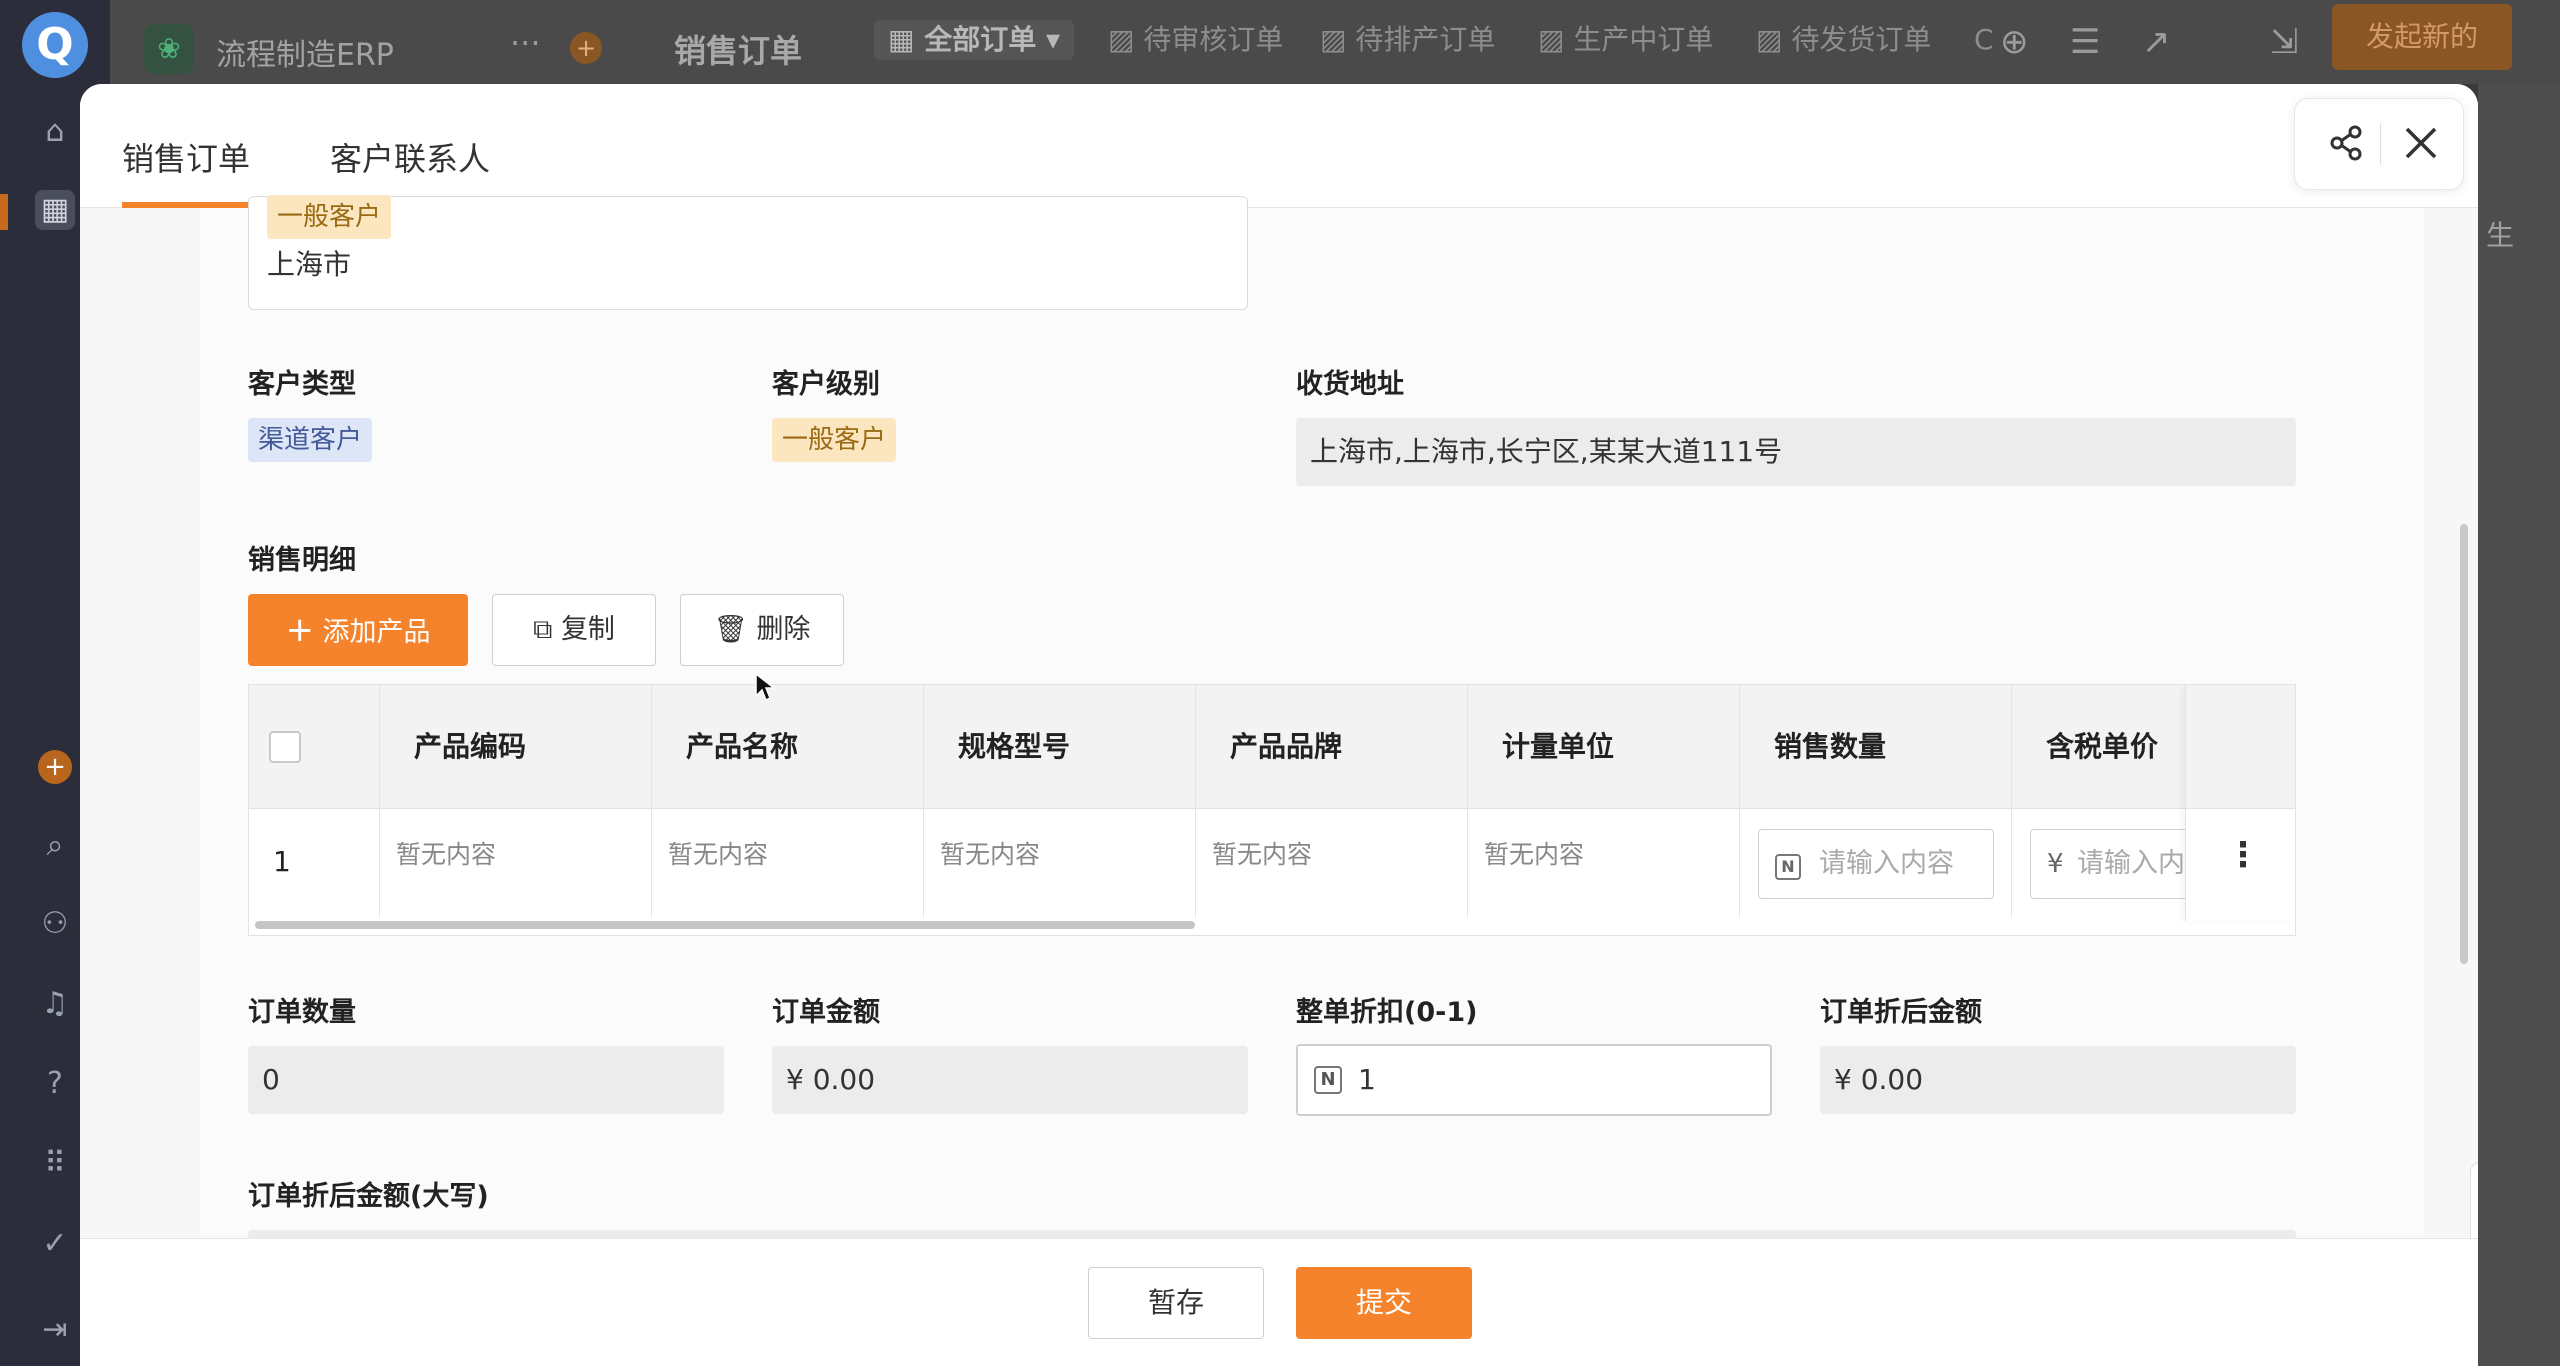 This screenshot has width=2560, height=1366. I want to click on menu-title: 销售订单, so click(738, 49).